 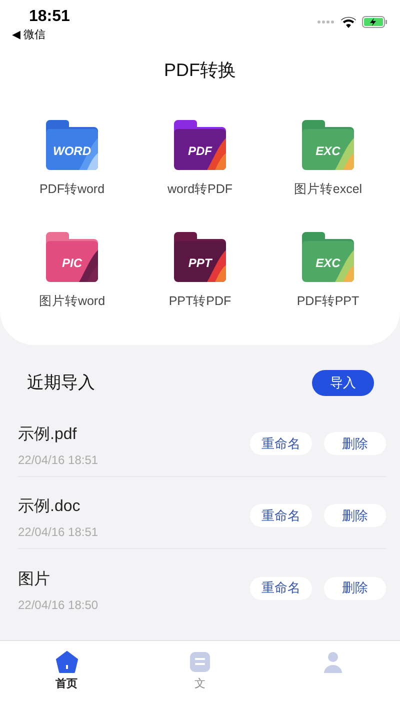 What do you see at coordinates (34, 580) in the screenshot?
I see `file-name: 图片` at bounding box center [34, 580].